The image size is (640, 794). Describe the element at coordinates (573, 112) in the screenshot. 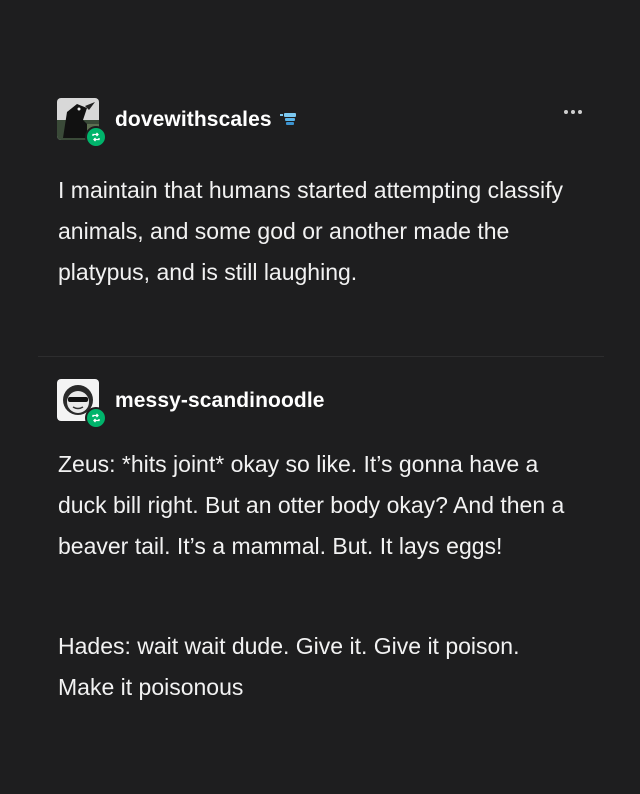

I see `more-horizontal-icon` at that location.